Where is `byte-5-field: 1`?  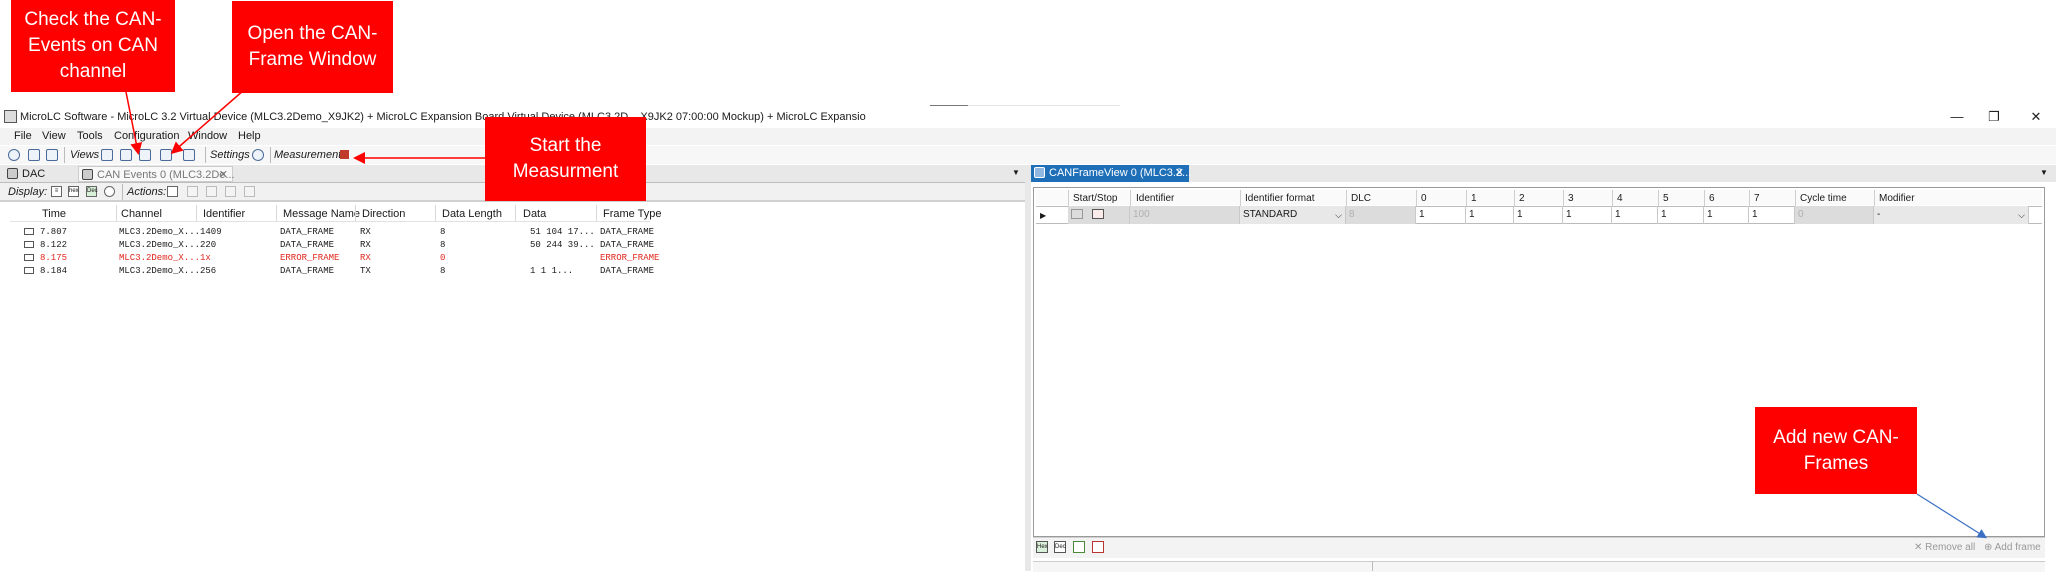
byte-5-field: 1 is located at coordinates (1681, 215).